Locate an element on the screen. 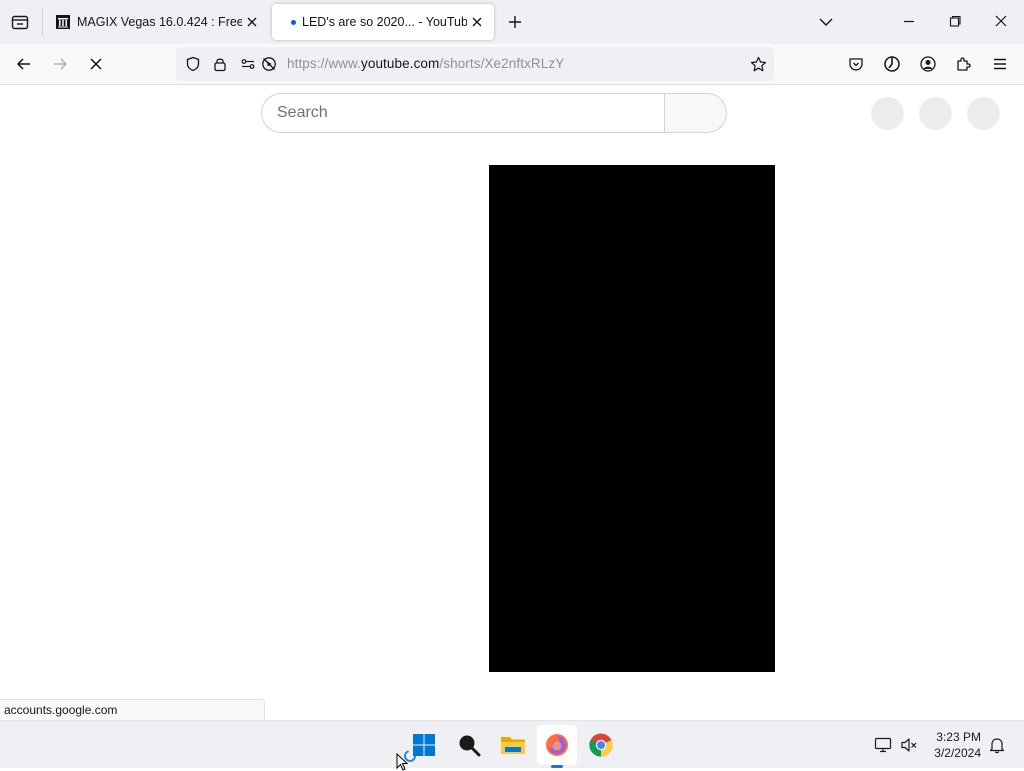 The width and height of the screenshot is (1024, 771). autoplay-blocked-icon is located at coordinates (269, 64).